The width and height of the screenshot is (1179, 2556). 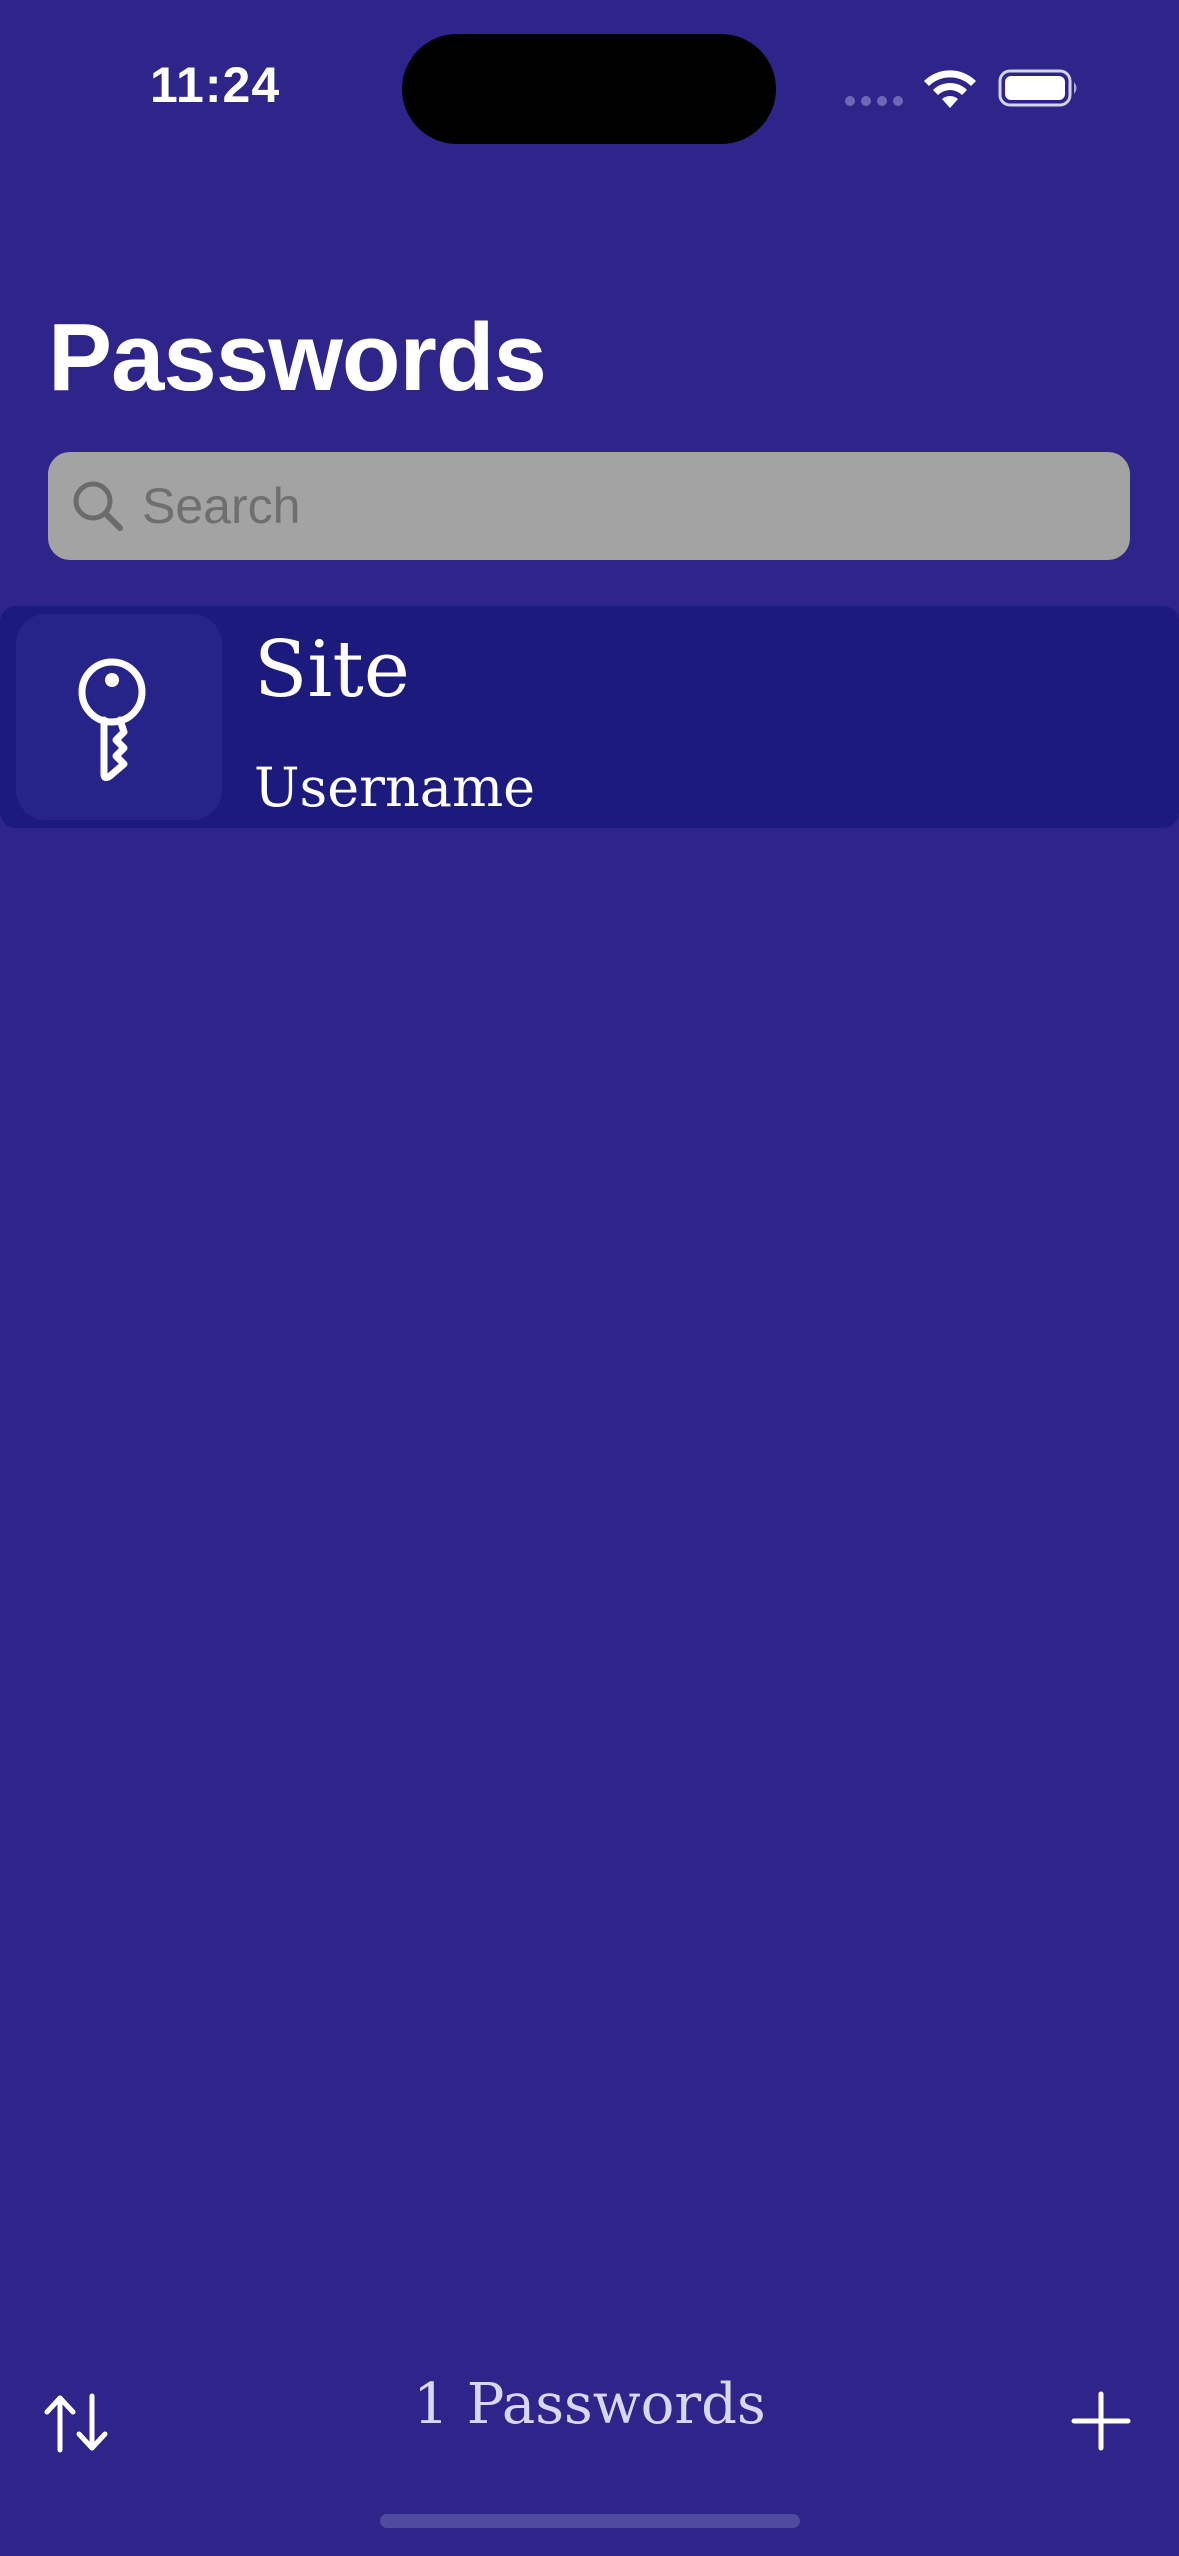 What do you see at coordinates (215, 85) in the screenshot?
I see `status-time: 11:24` at bounding box center [215, 85].